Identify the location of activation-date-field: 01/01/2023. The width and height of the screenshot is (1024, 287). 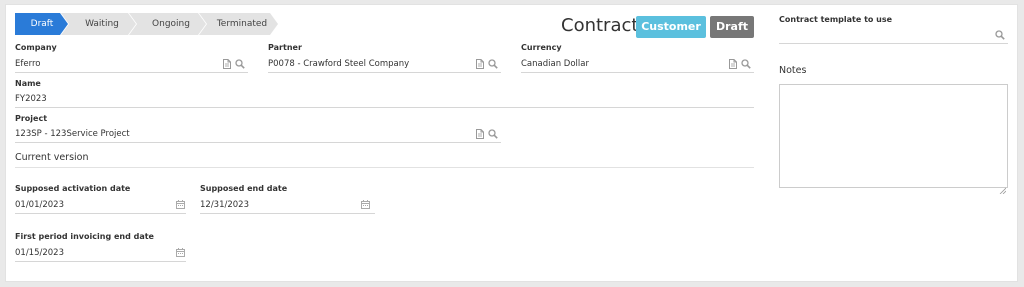
(100, 206).